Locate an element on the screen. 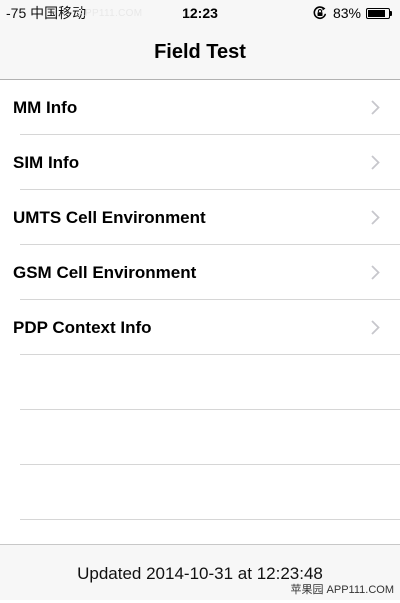 The image size is (400, 603). page-title: Field Test is located at coordinates (200, 52).